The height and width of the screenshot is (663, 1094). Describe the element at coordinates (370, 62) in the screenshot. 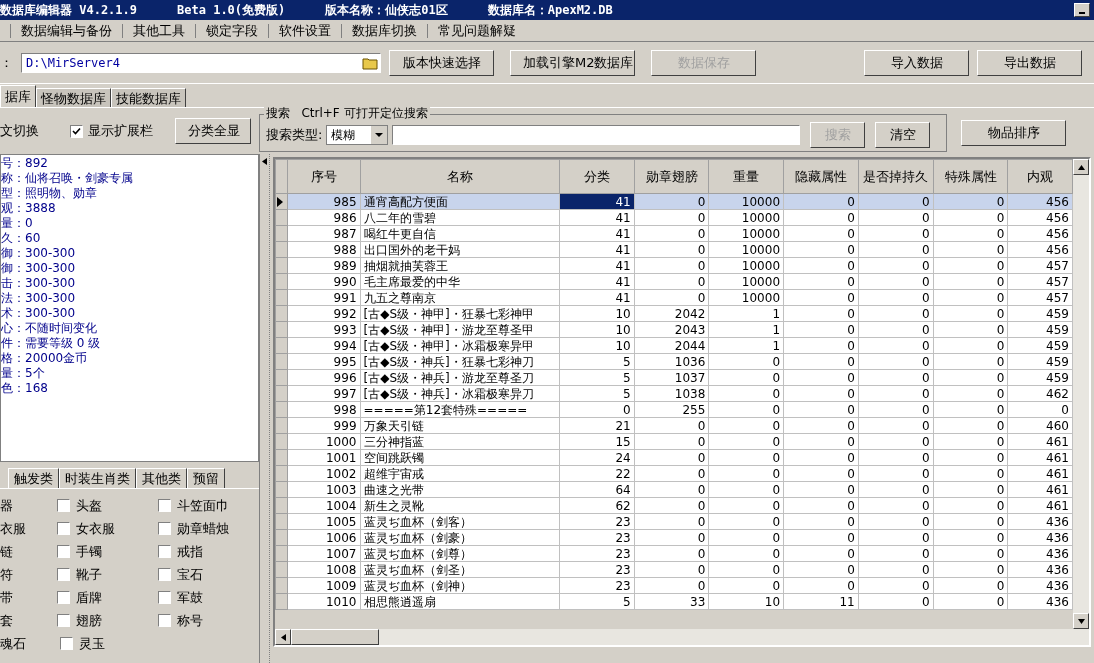

I see `folder-icon` at that location.